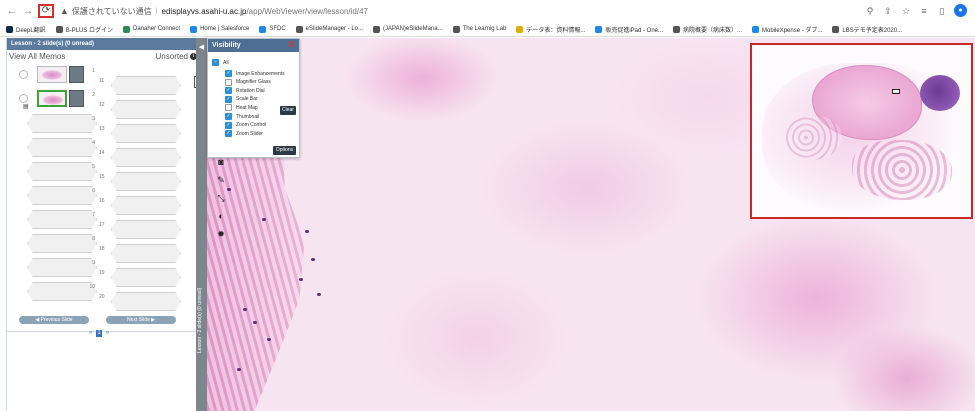 This screenshot has height=411, width=975. What do you see at coordinates (93, 263) in the screenshot?
I see `slot-number: 9` at bounding box center [93, 263].